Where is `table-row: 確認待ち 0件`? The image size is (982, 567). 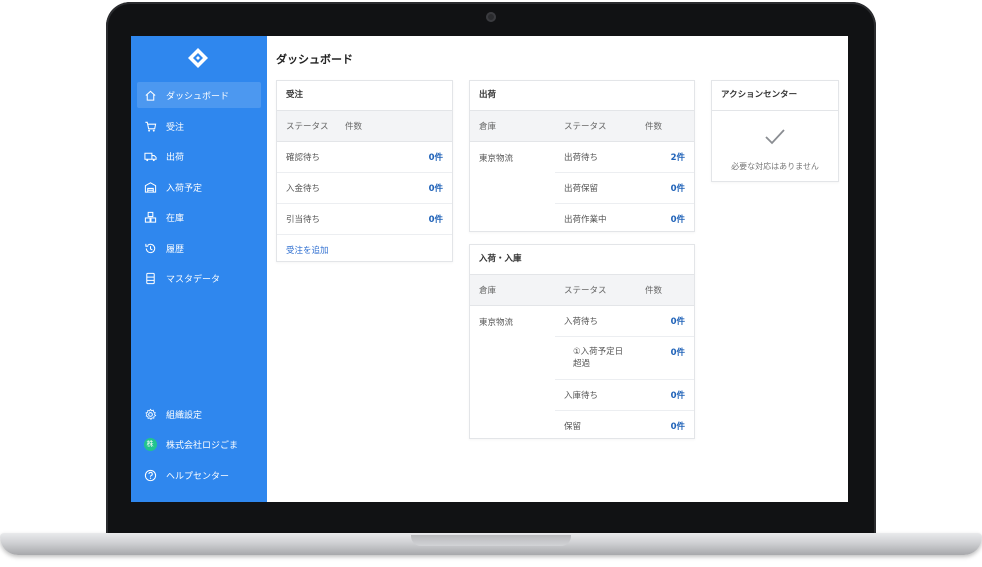 table-row: 確認待ち 0件 is located at coordinates (364, 157).